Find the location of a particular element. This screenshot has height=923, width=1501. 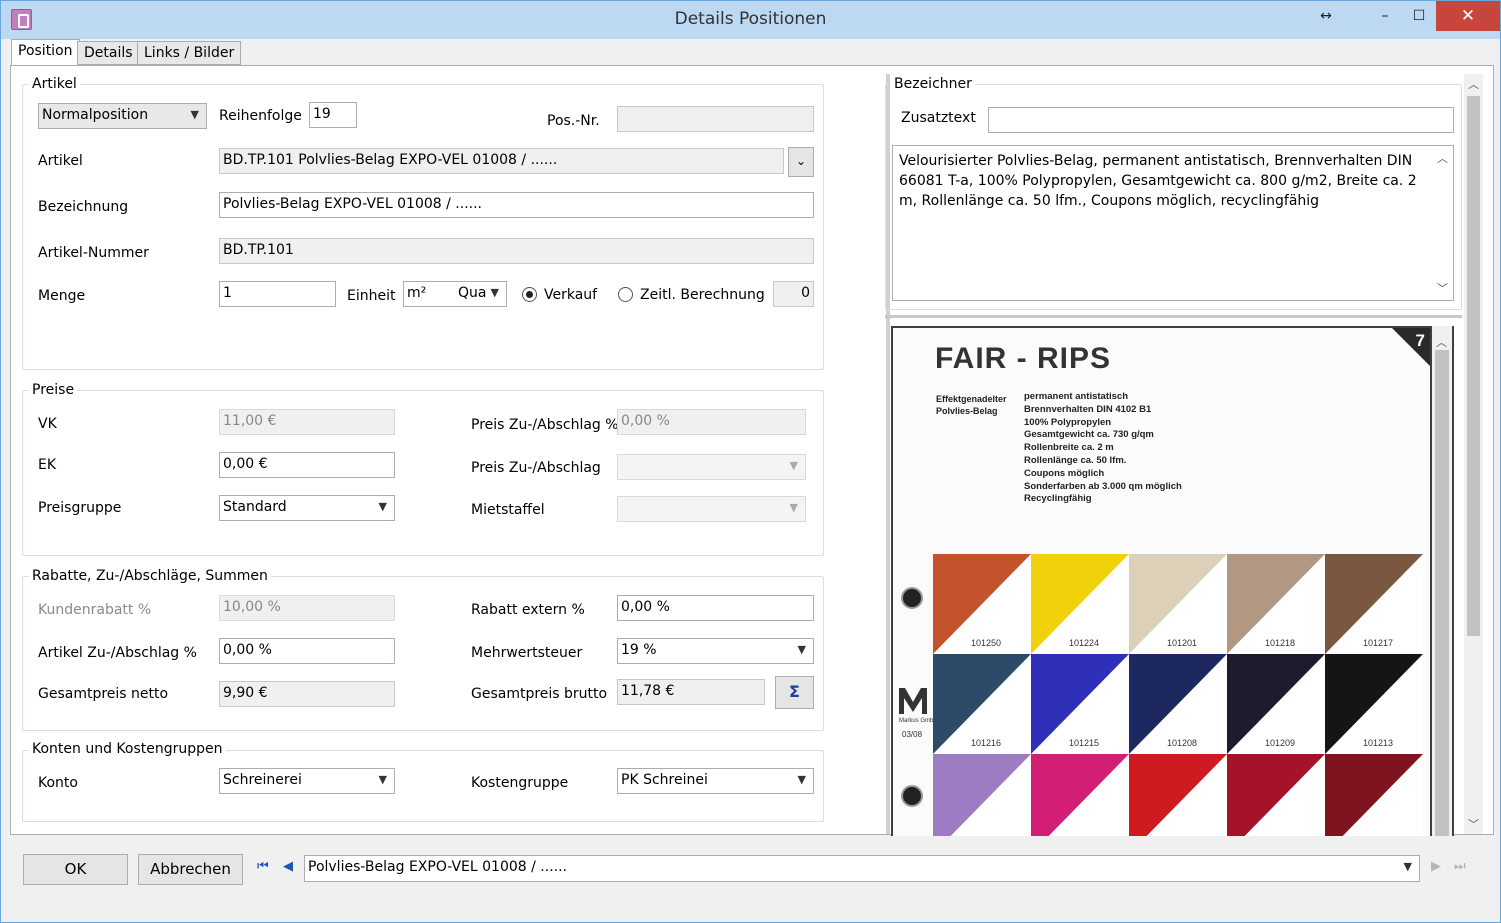

rabatt-extern-input: 0,00 % is located at coordinates (715, 608).